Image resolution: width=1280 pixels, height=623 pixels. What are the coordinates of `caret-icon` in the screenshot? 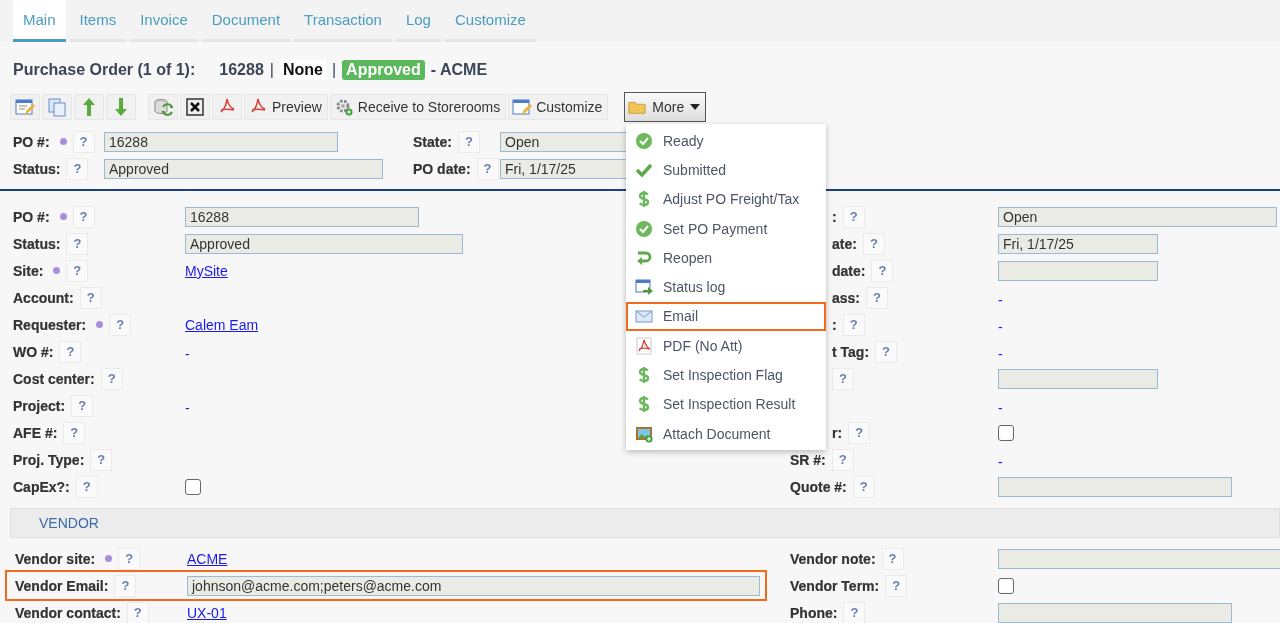 It's located at (695, 107).